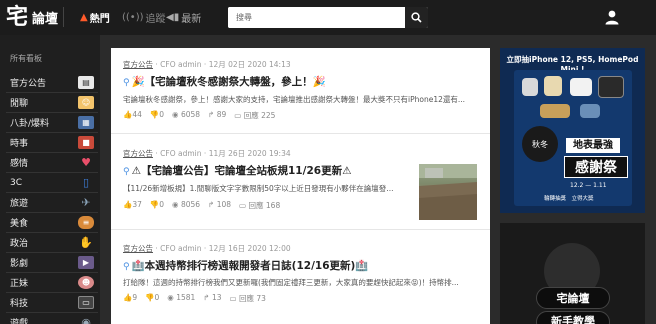 The image size is (656, 324). What do you see at coordinates (19, 224) in the screenshot?
I see `sidebar-item-label: 美食` at bounding box center [19, 224].